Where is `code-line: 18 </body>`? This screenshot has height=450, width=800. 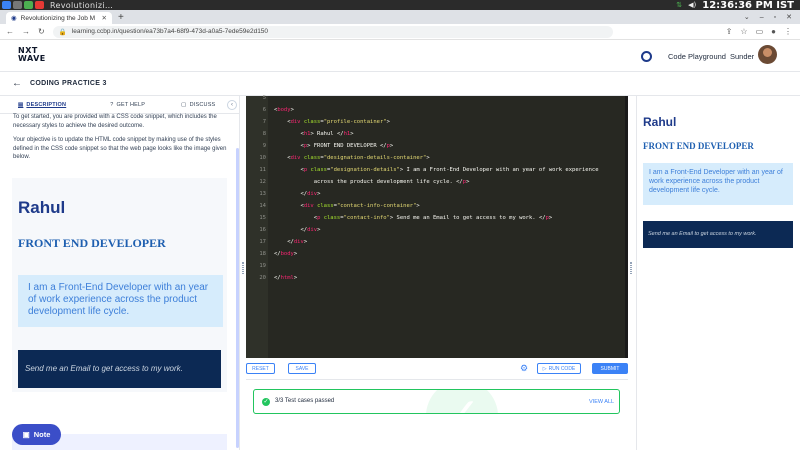
code-line: 18 </body> is located at coordinates (437, 254).